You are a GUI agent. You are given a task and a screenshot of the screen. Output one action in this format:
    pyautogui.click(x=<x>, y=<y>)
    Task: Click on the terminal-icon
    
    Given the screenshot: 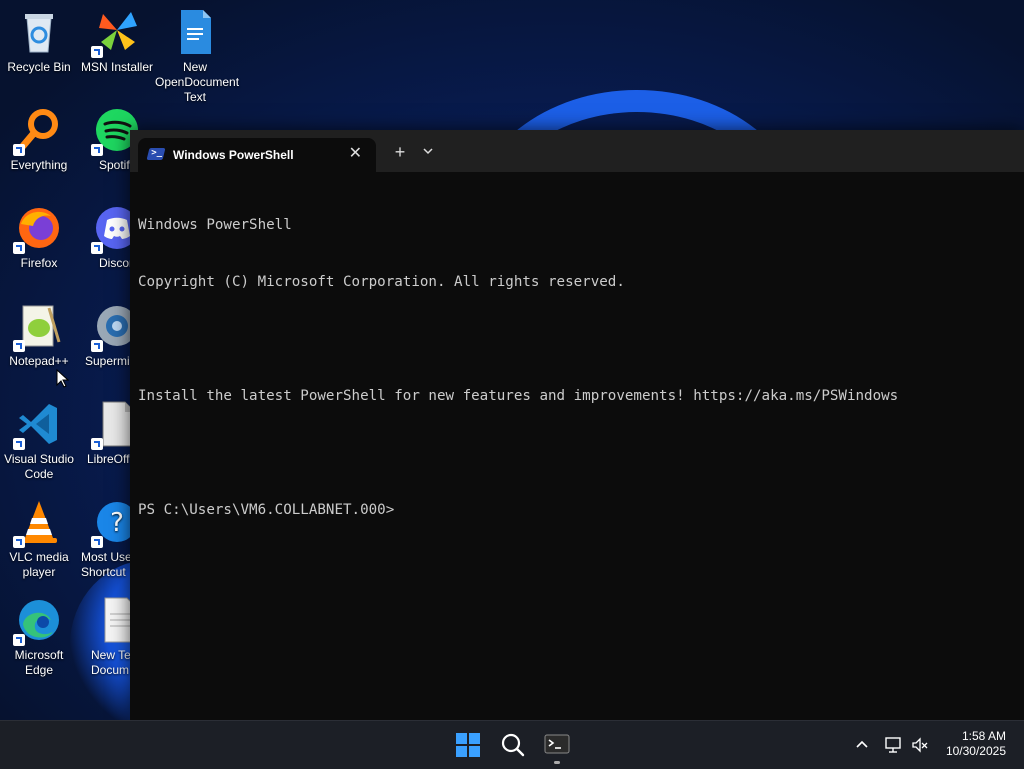 What is the action you would take?
    pyautogui.click(x=557, y=744)
    